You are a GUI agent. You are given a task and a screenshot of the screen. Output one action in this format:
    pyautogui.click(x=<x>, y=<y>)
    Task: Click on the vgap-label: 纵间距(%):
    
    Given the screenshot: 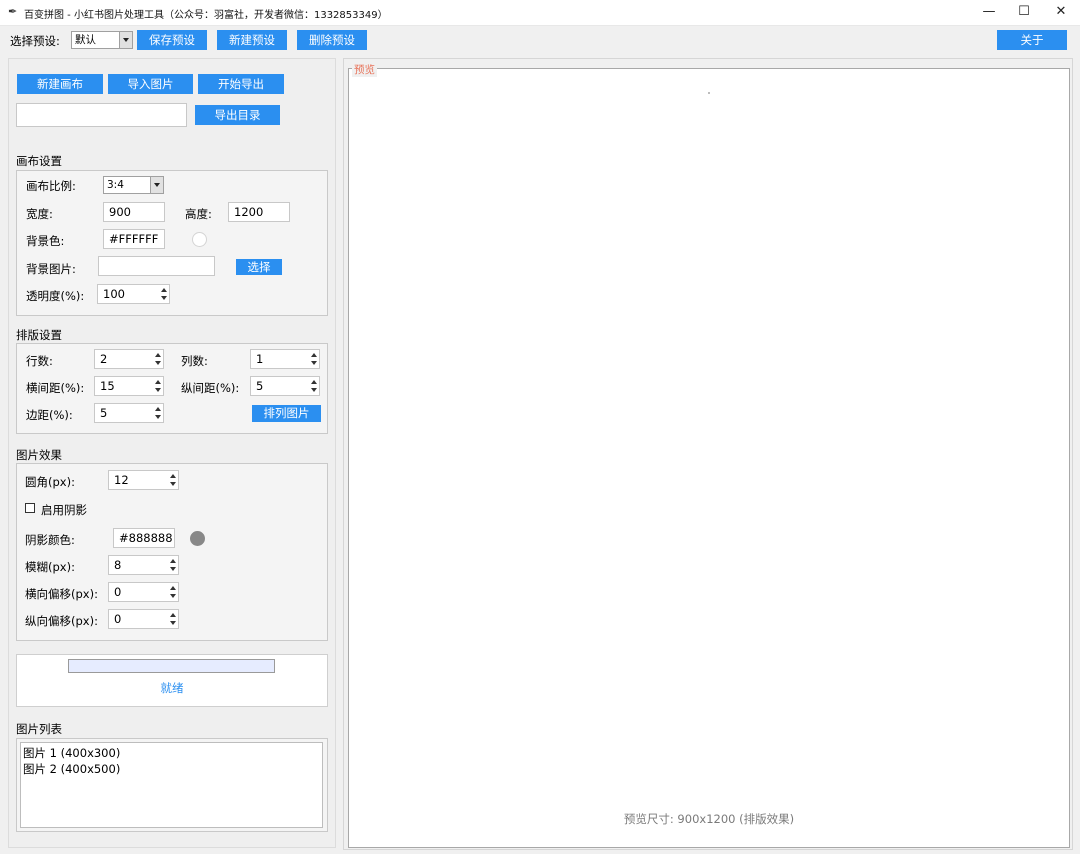 What is the action you would take?
    pyautogui.click(x=210, y=388)
    